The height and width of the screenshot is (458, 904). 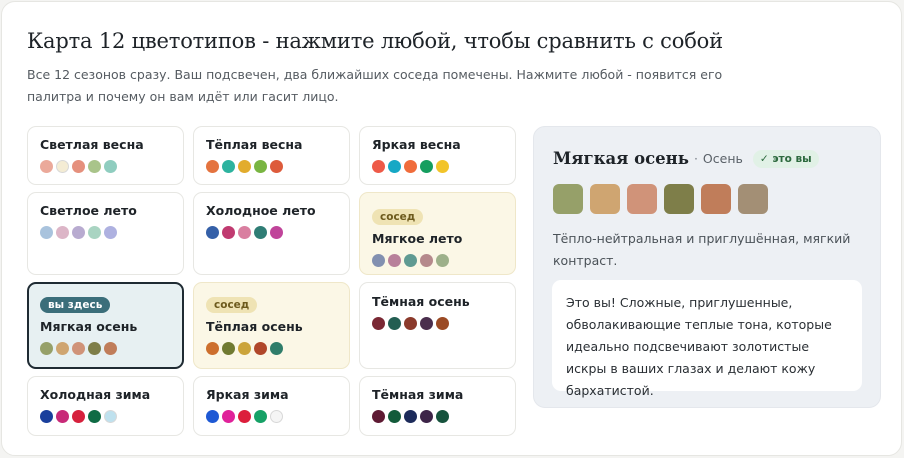 I want to click on detail-season: Осень, so click(x=722, y=158).